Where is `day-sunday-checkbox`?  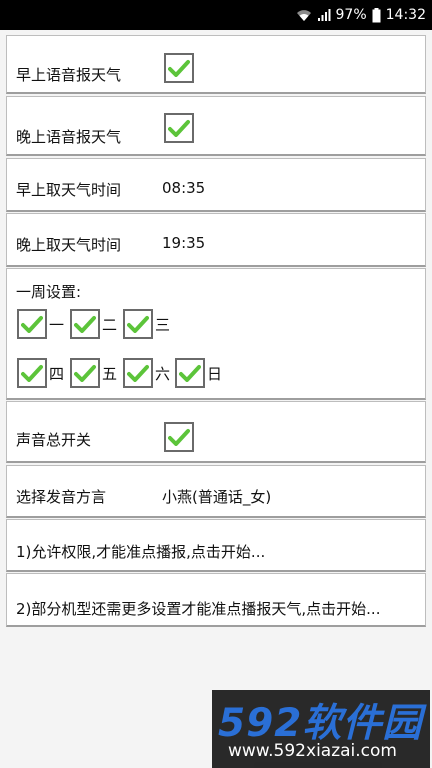
day-sunday-checkbox is located at coordinates (190, 373).